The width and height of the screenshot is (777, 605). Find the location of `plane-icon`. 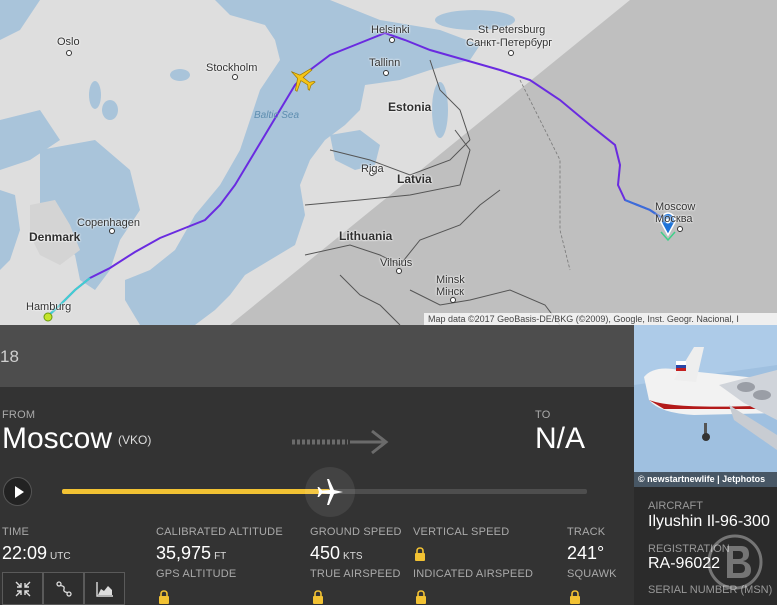

plane-icon is located at coordinates (330, 492).